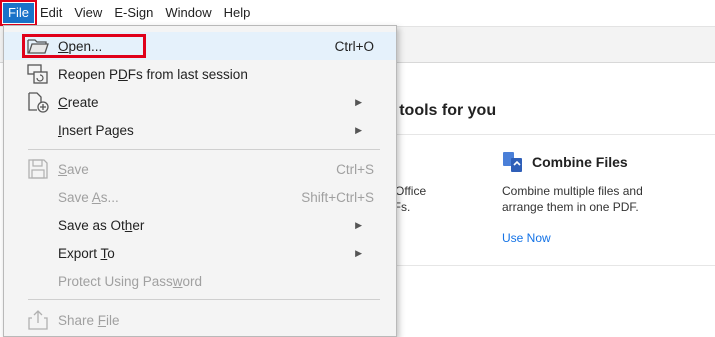 This screenshot has width=715, height=337. I want to click on menu-item-reopen-pdfs: Reopen PDFs from last session, so click(200, 74).